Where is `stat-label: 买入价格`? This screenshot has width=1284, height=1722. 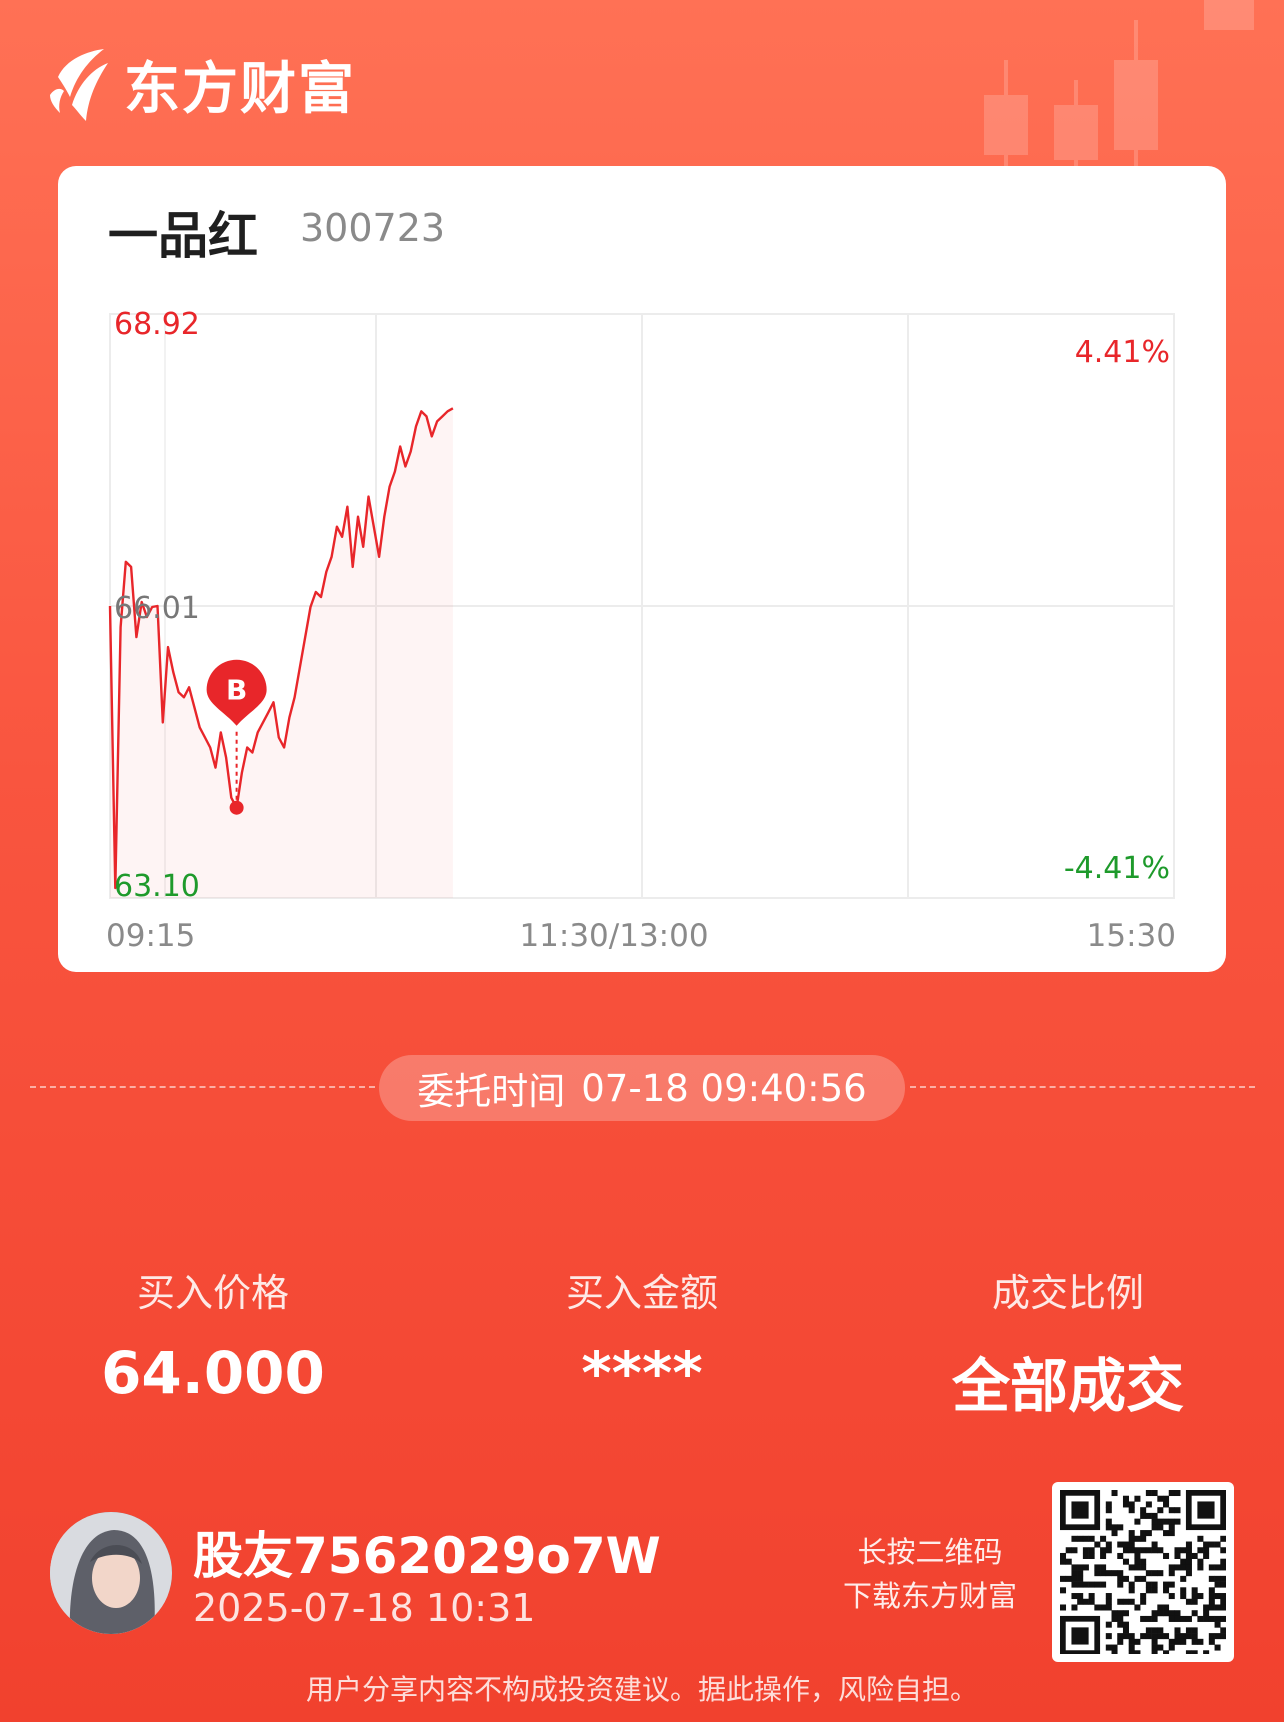 stat-label: 买入价格 is located at coordinates (212, 1293).